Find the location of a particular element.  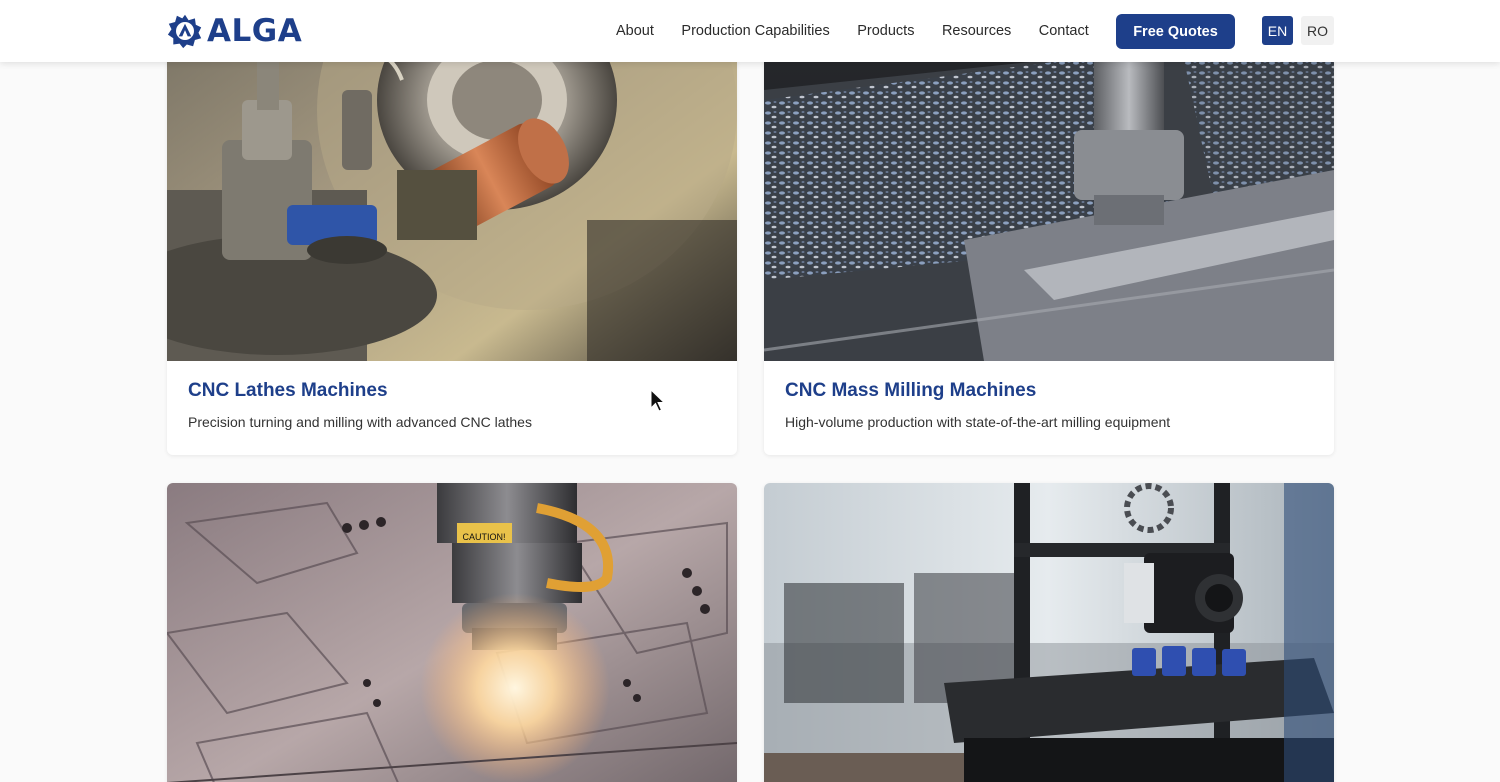

free-quotes-button: Free Quotes is located at coordinates (1175, 31).